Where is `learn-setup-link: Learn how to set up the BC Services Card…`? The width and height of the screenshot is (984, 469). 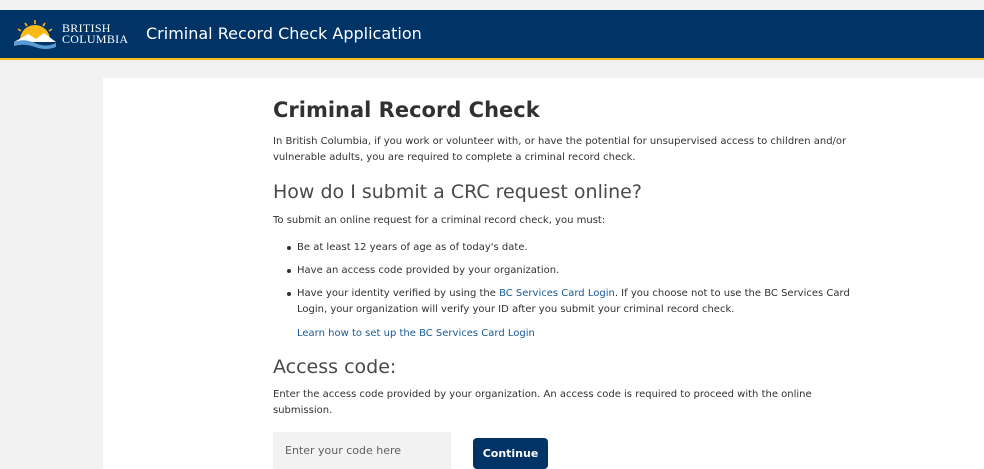
learn-setup-link: Learn how to set up the BC Services Card… is located at coordinates (416, 334).